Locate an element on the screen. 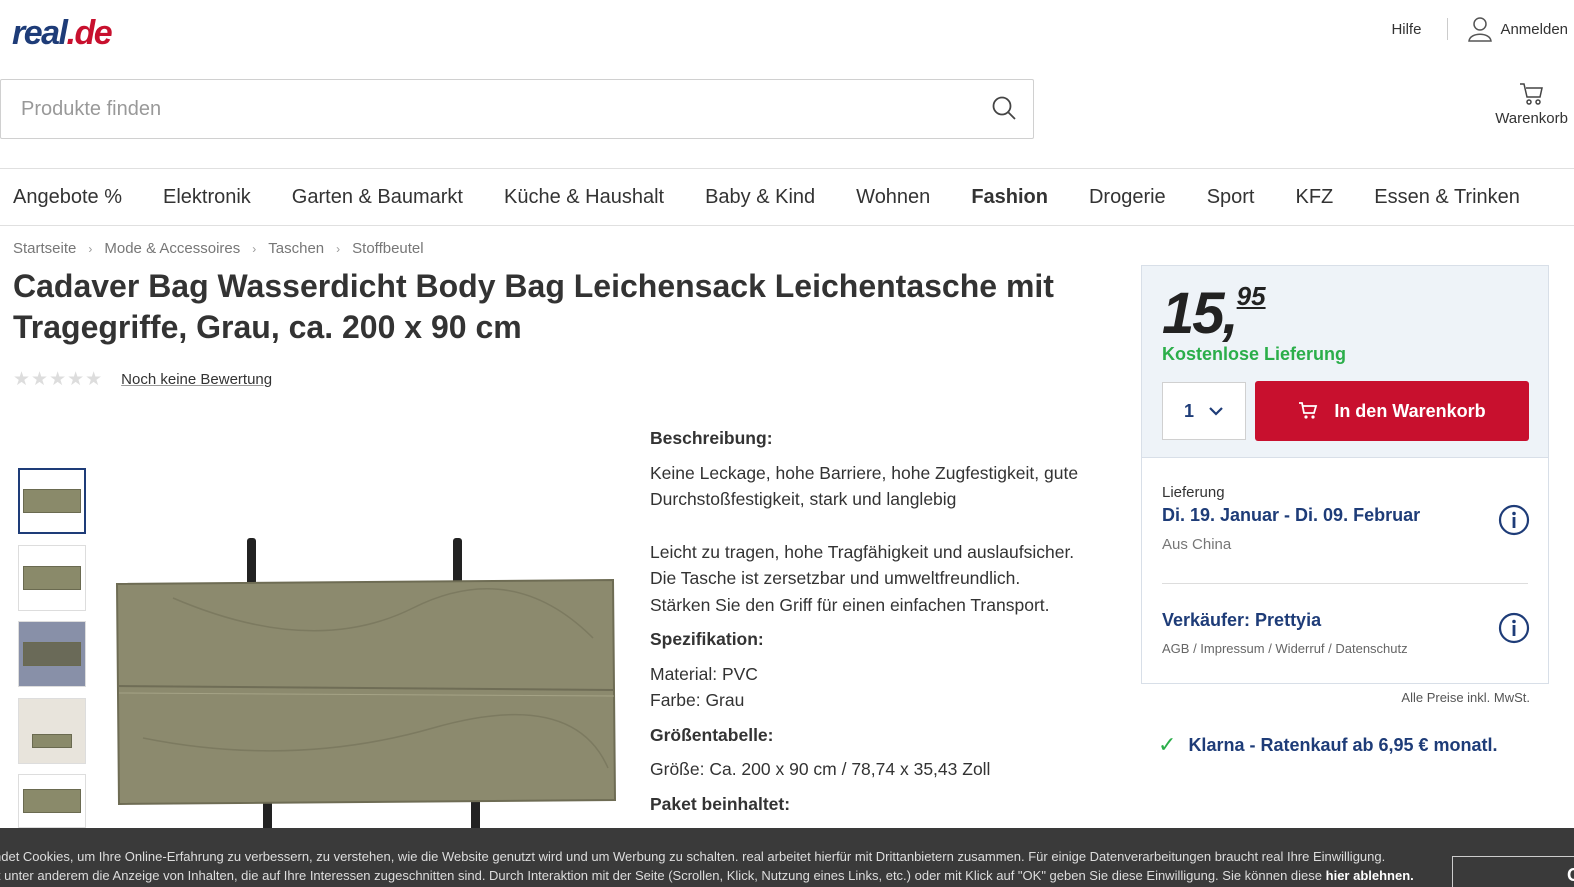 The image size is (1574, 887). vat-note: Alle Preise inkl. MwSt. is located at coordinates (1465, 697).